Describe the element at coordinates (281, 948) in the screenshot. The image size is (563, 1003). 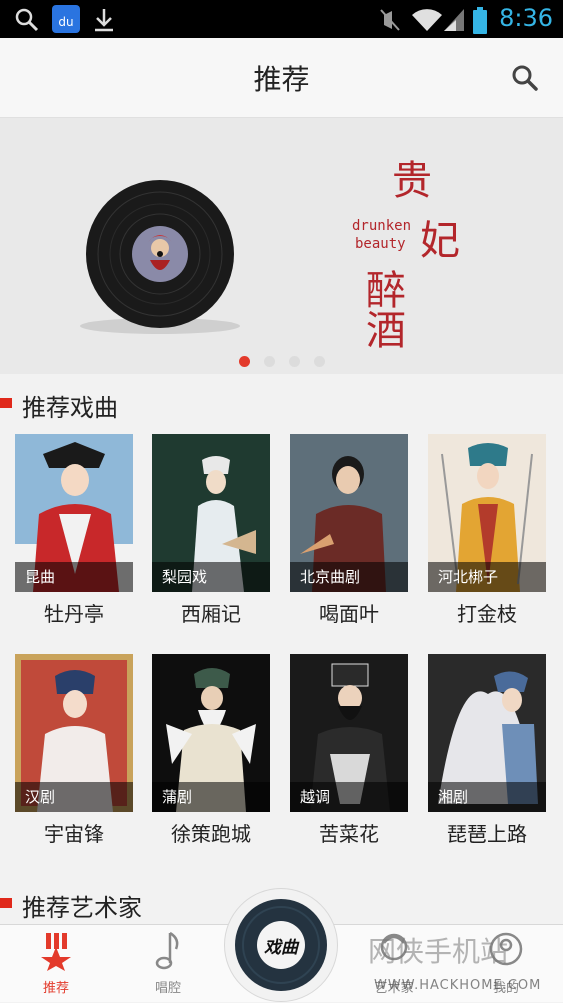
I see `center-logo-text: 戏曲` at that location.